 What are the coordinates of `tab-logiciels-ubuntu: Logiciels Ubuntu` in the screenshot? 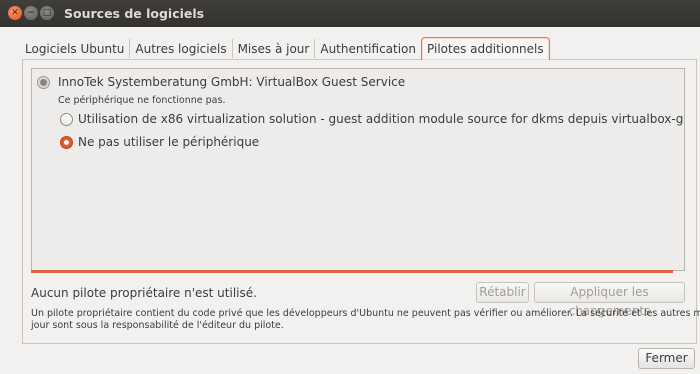 It's located at (76, 48).